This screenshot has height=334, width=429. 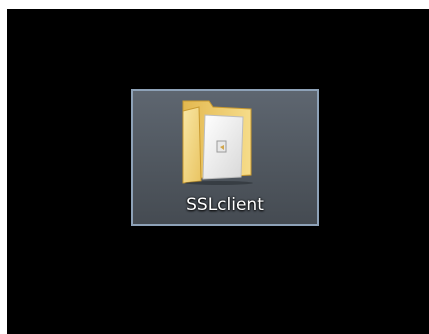 What do you see at coordinates (217, 142) in the screenshot?
I see `open-folder-icon` at bounding box center [217, 142].